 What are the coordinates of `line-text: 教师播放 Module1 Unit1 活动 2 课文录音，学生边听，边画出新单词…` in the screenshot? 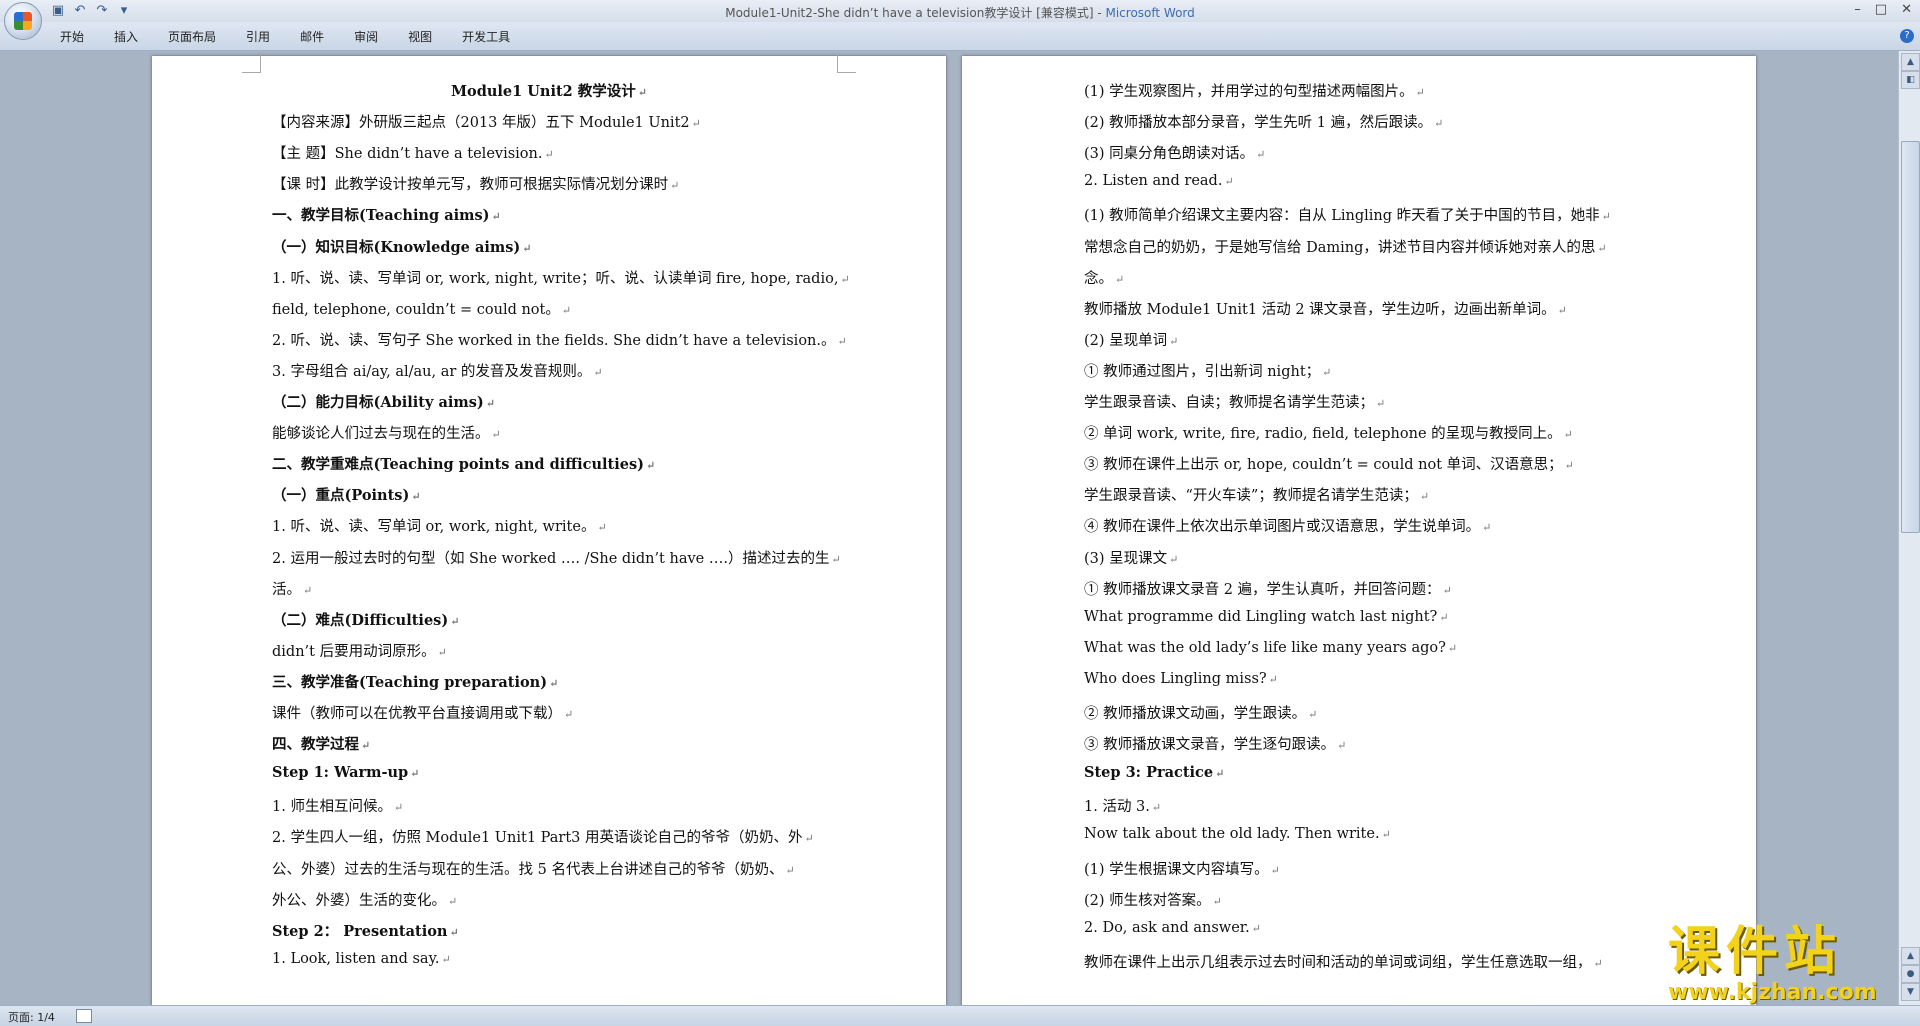 It's located at (1320, 309).